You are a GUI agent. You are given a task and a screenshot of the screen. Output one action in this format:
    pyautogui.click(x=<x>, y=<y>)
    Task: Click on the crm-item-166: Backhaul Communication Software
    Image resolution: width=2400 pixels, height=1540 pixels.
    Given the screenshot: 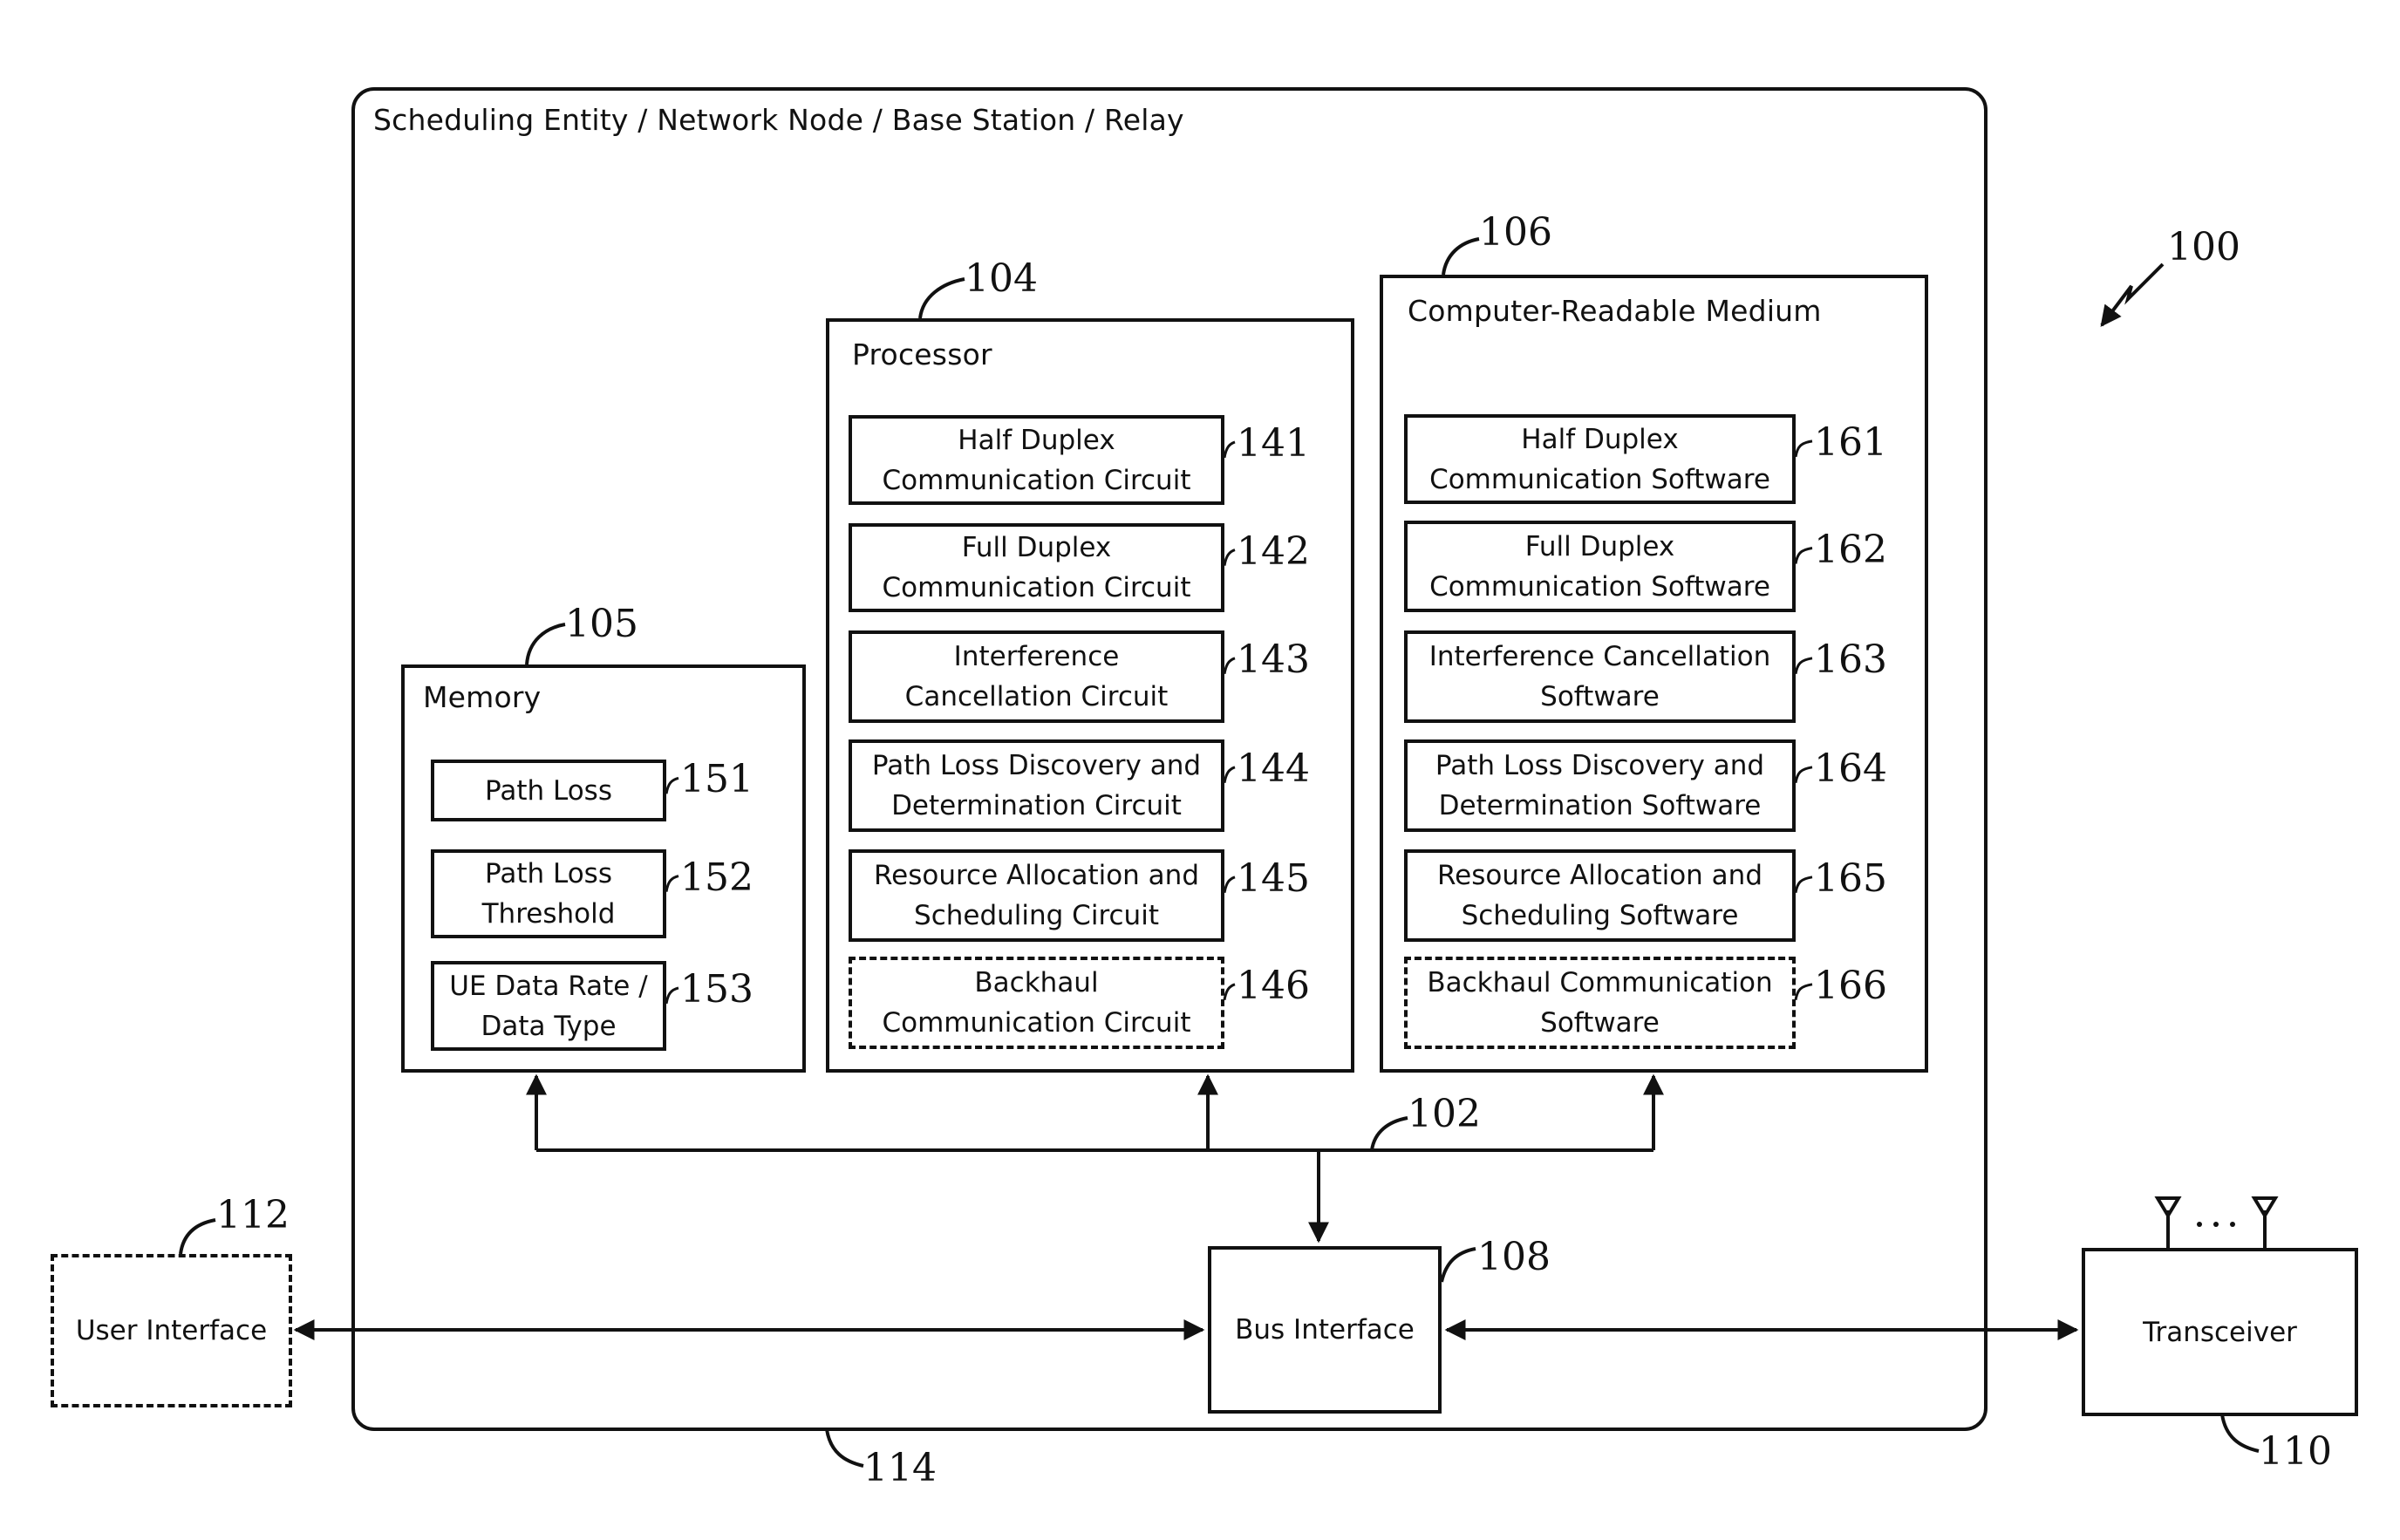 What is the action you would take?
    pyautogui.click(x=1600, y=1003)
    